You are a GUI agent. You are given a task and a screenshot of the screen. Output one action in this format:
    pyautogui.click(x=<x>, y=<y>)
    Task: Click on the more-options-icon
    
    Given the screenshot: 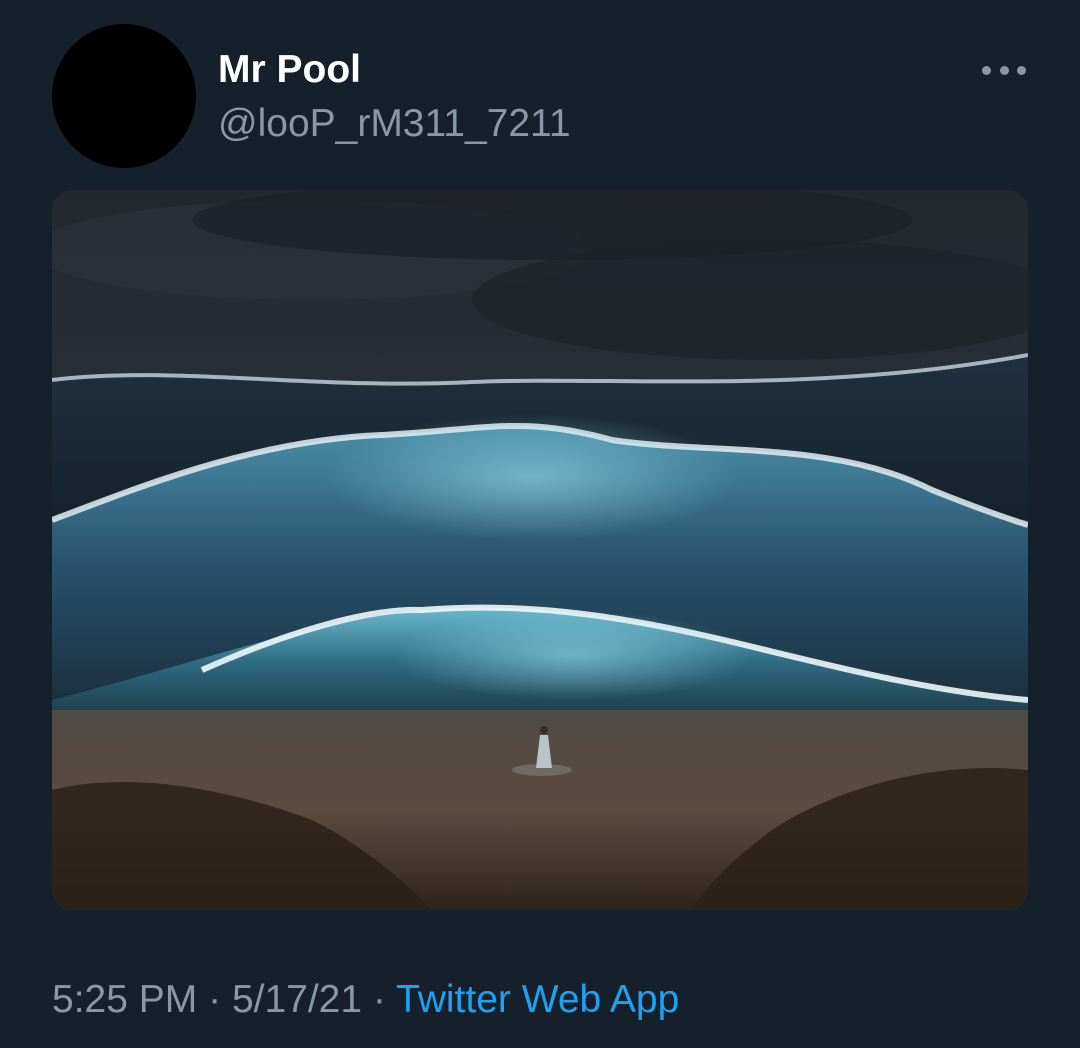 What is the action you would take?
    pyautogui.click(x=1004, y=70)
    